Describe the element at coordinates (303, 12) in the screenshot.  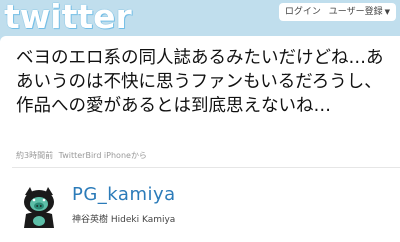
I see `login-link: ログイン` at that location.